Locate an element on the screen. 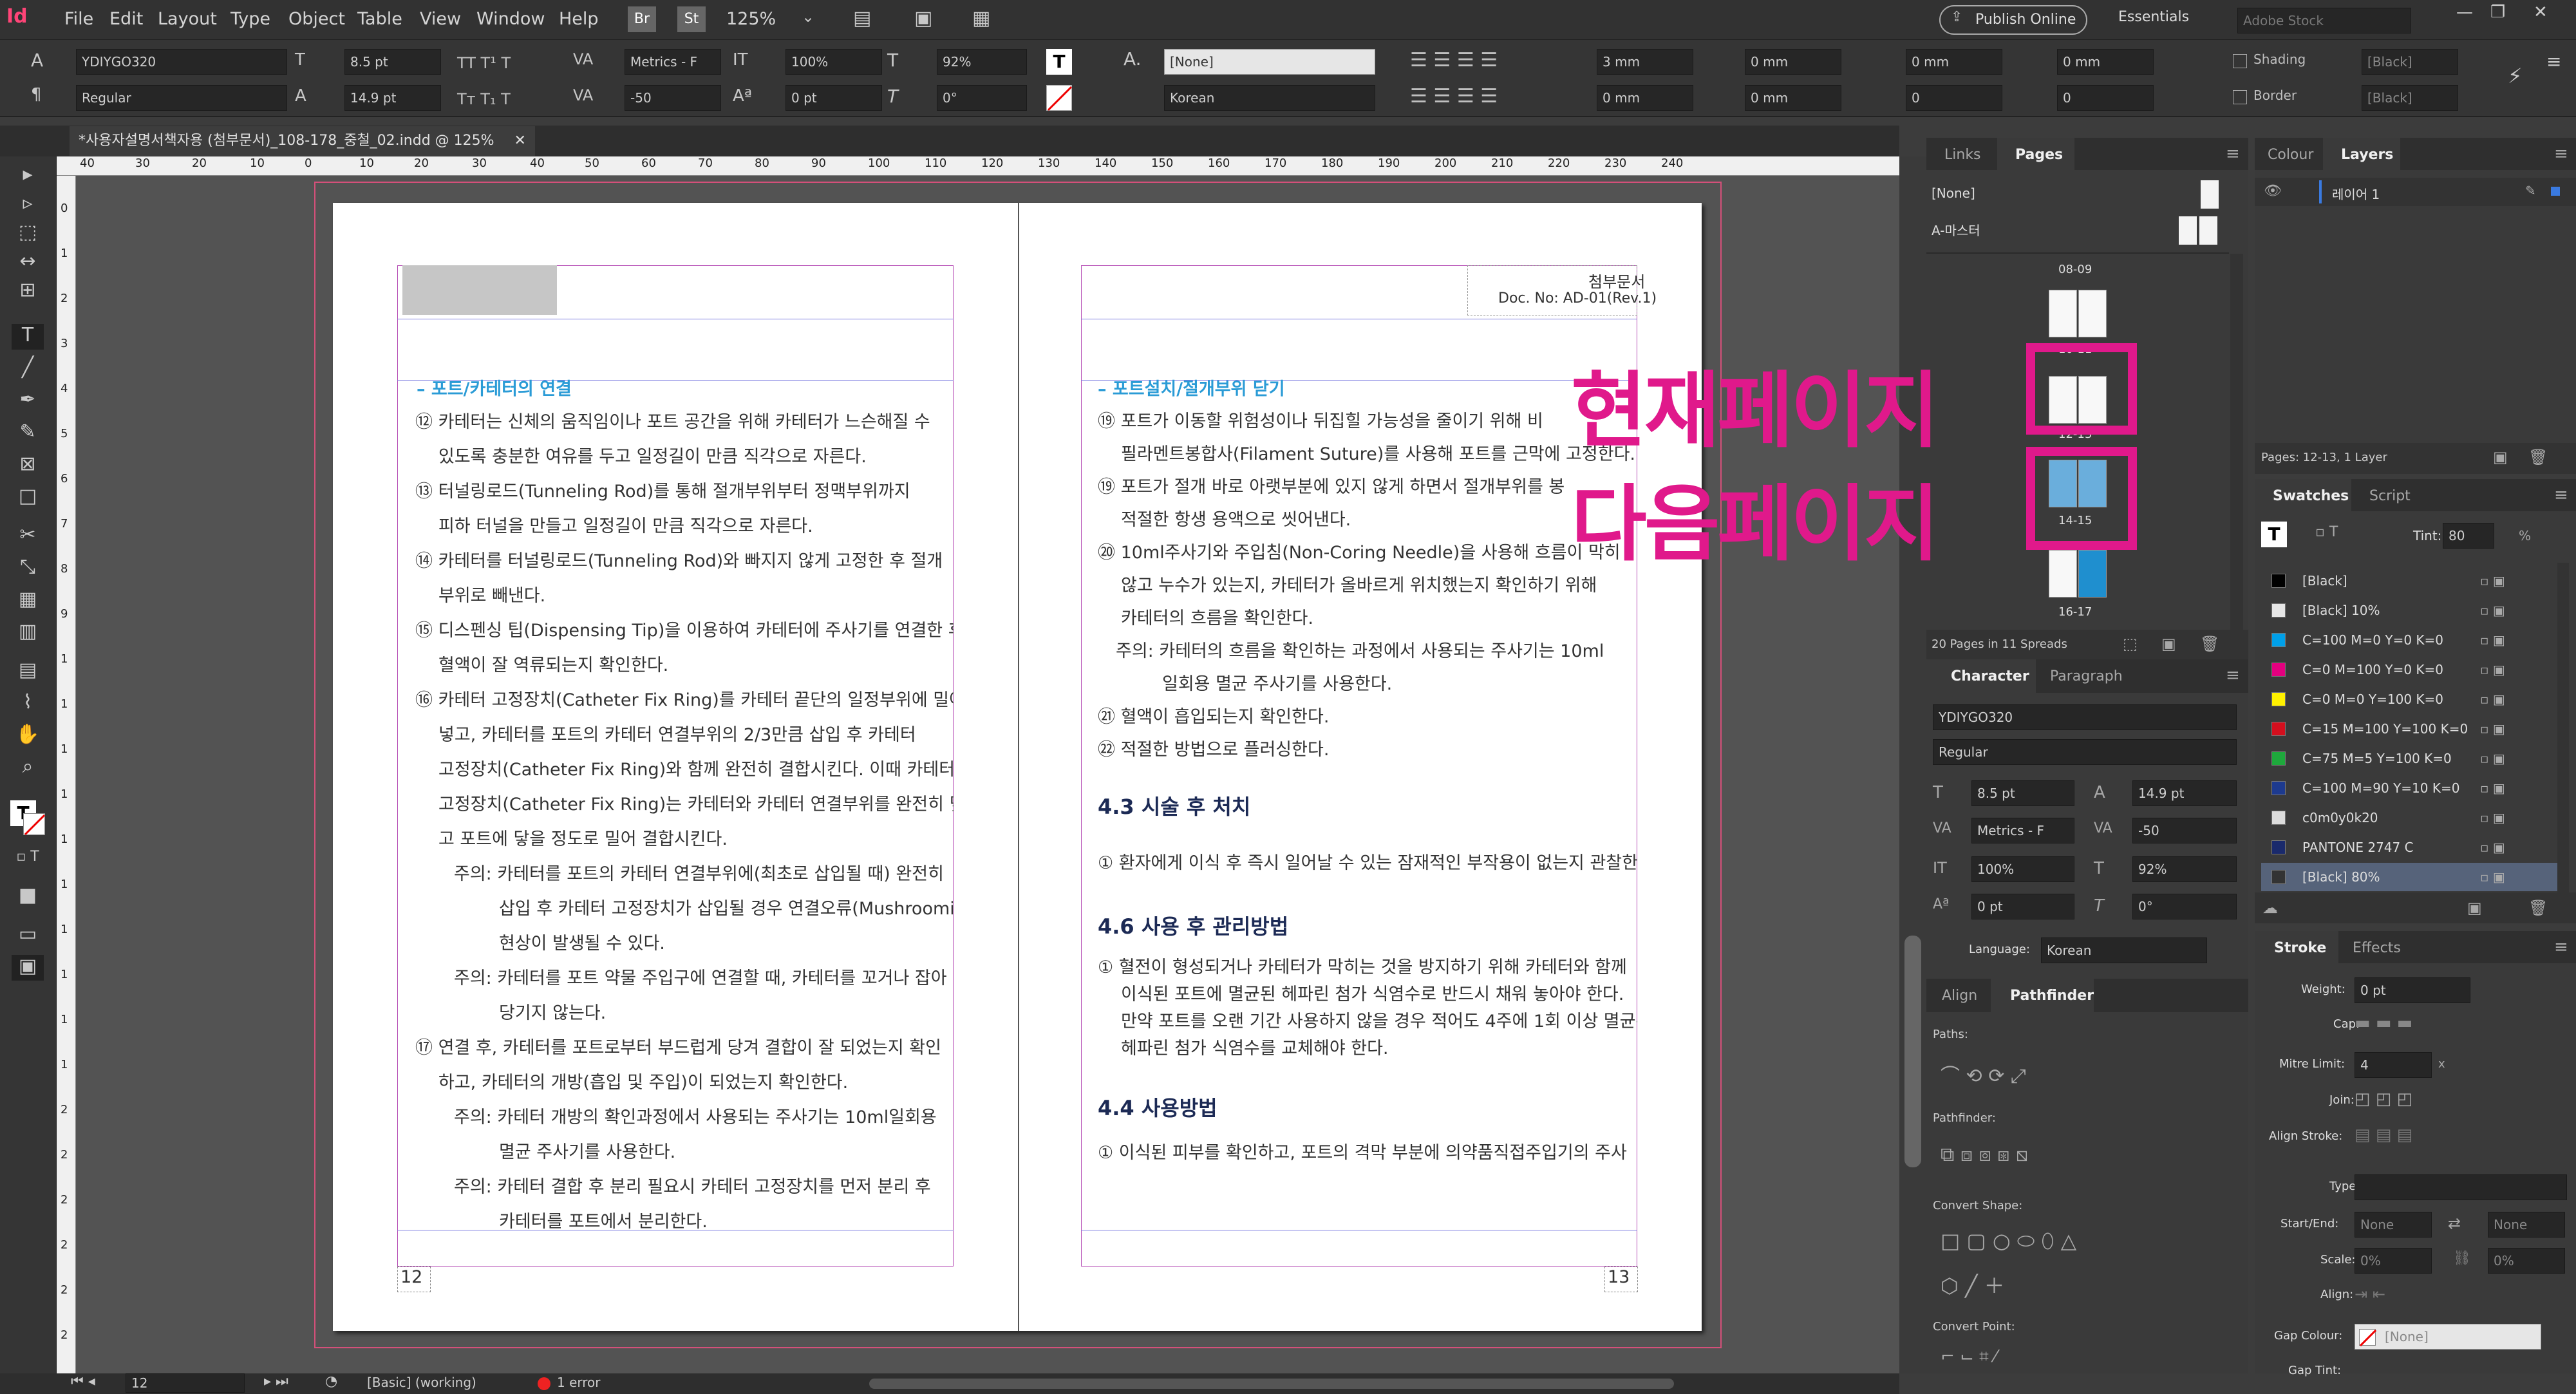 The height and width of the screenshot is (1394, 2576). swatch-row: C=100 M=90 Y=10 K=0 ▫ ▣ is located at coordinates (2409, 788).